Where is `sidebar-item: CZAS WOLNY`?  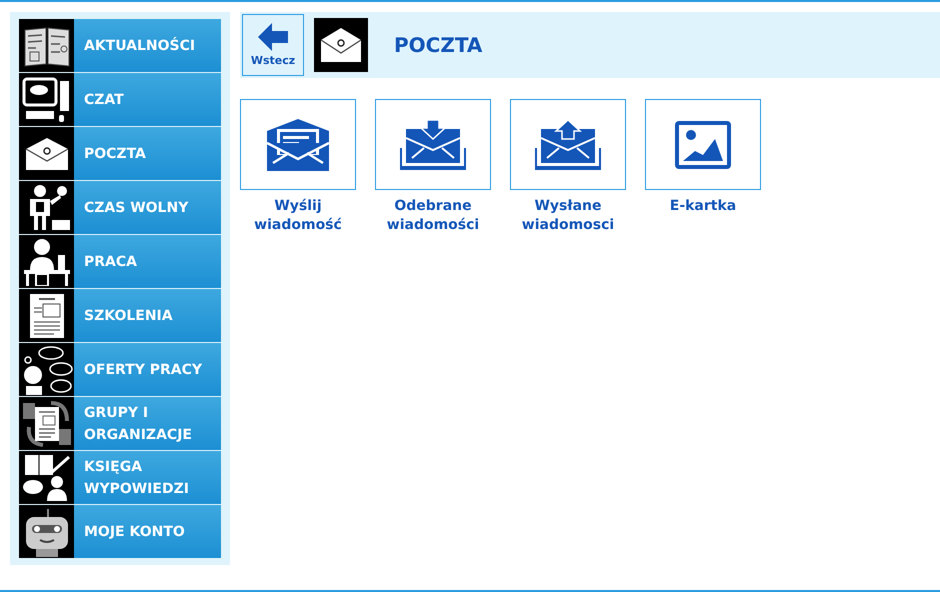
sidebar-item: CZAS WOLNY is located at coordinates (120, 207).